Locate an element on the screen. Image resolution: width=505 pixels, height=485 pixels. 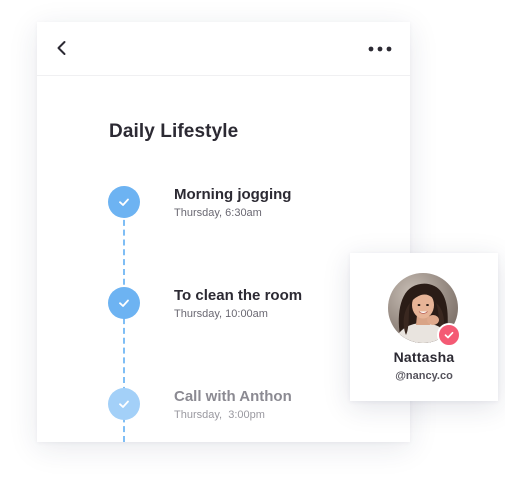
back-button is located at coordinates (62, 48).